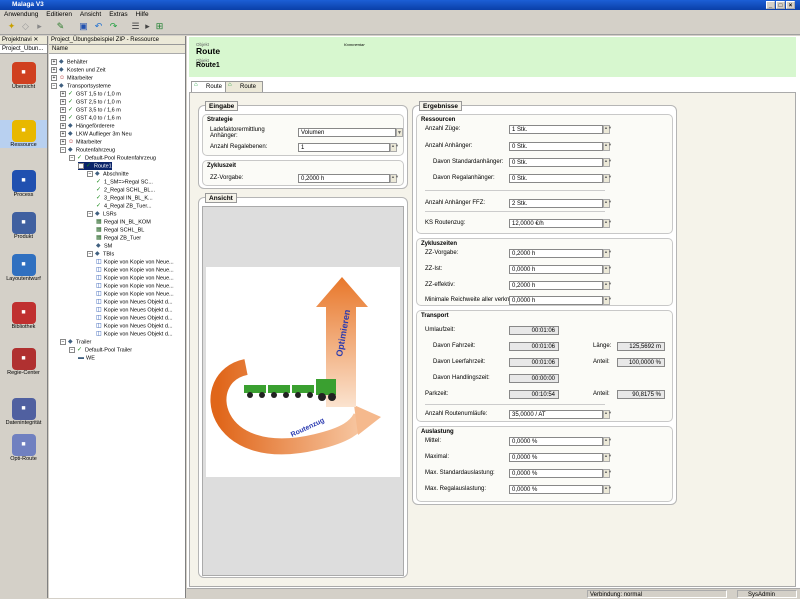 The height and width of the screenshot is (599, 800). What do you see at coordinates (23, 448) in the screenshot?
I see `nav-item-opti-route: ■ Opti-Route` at bounding box center [23, 448].